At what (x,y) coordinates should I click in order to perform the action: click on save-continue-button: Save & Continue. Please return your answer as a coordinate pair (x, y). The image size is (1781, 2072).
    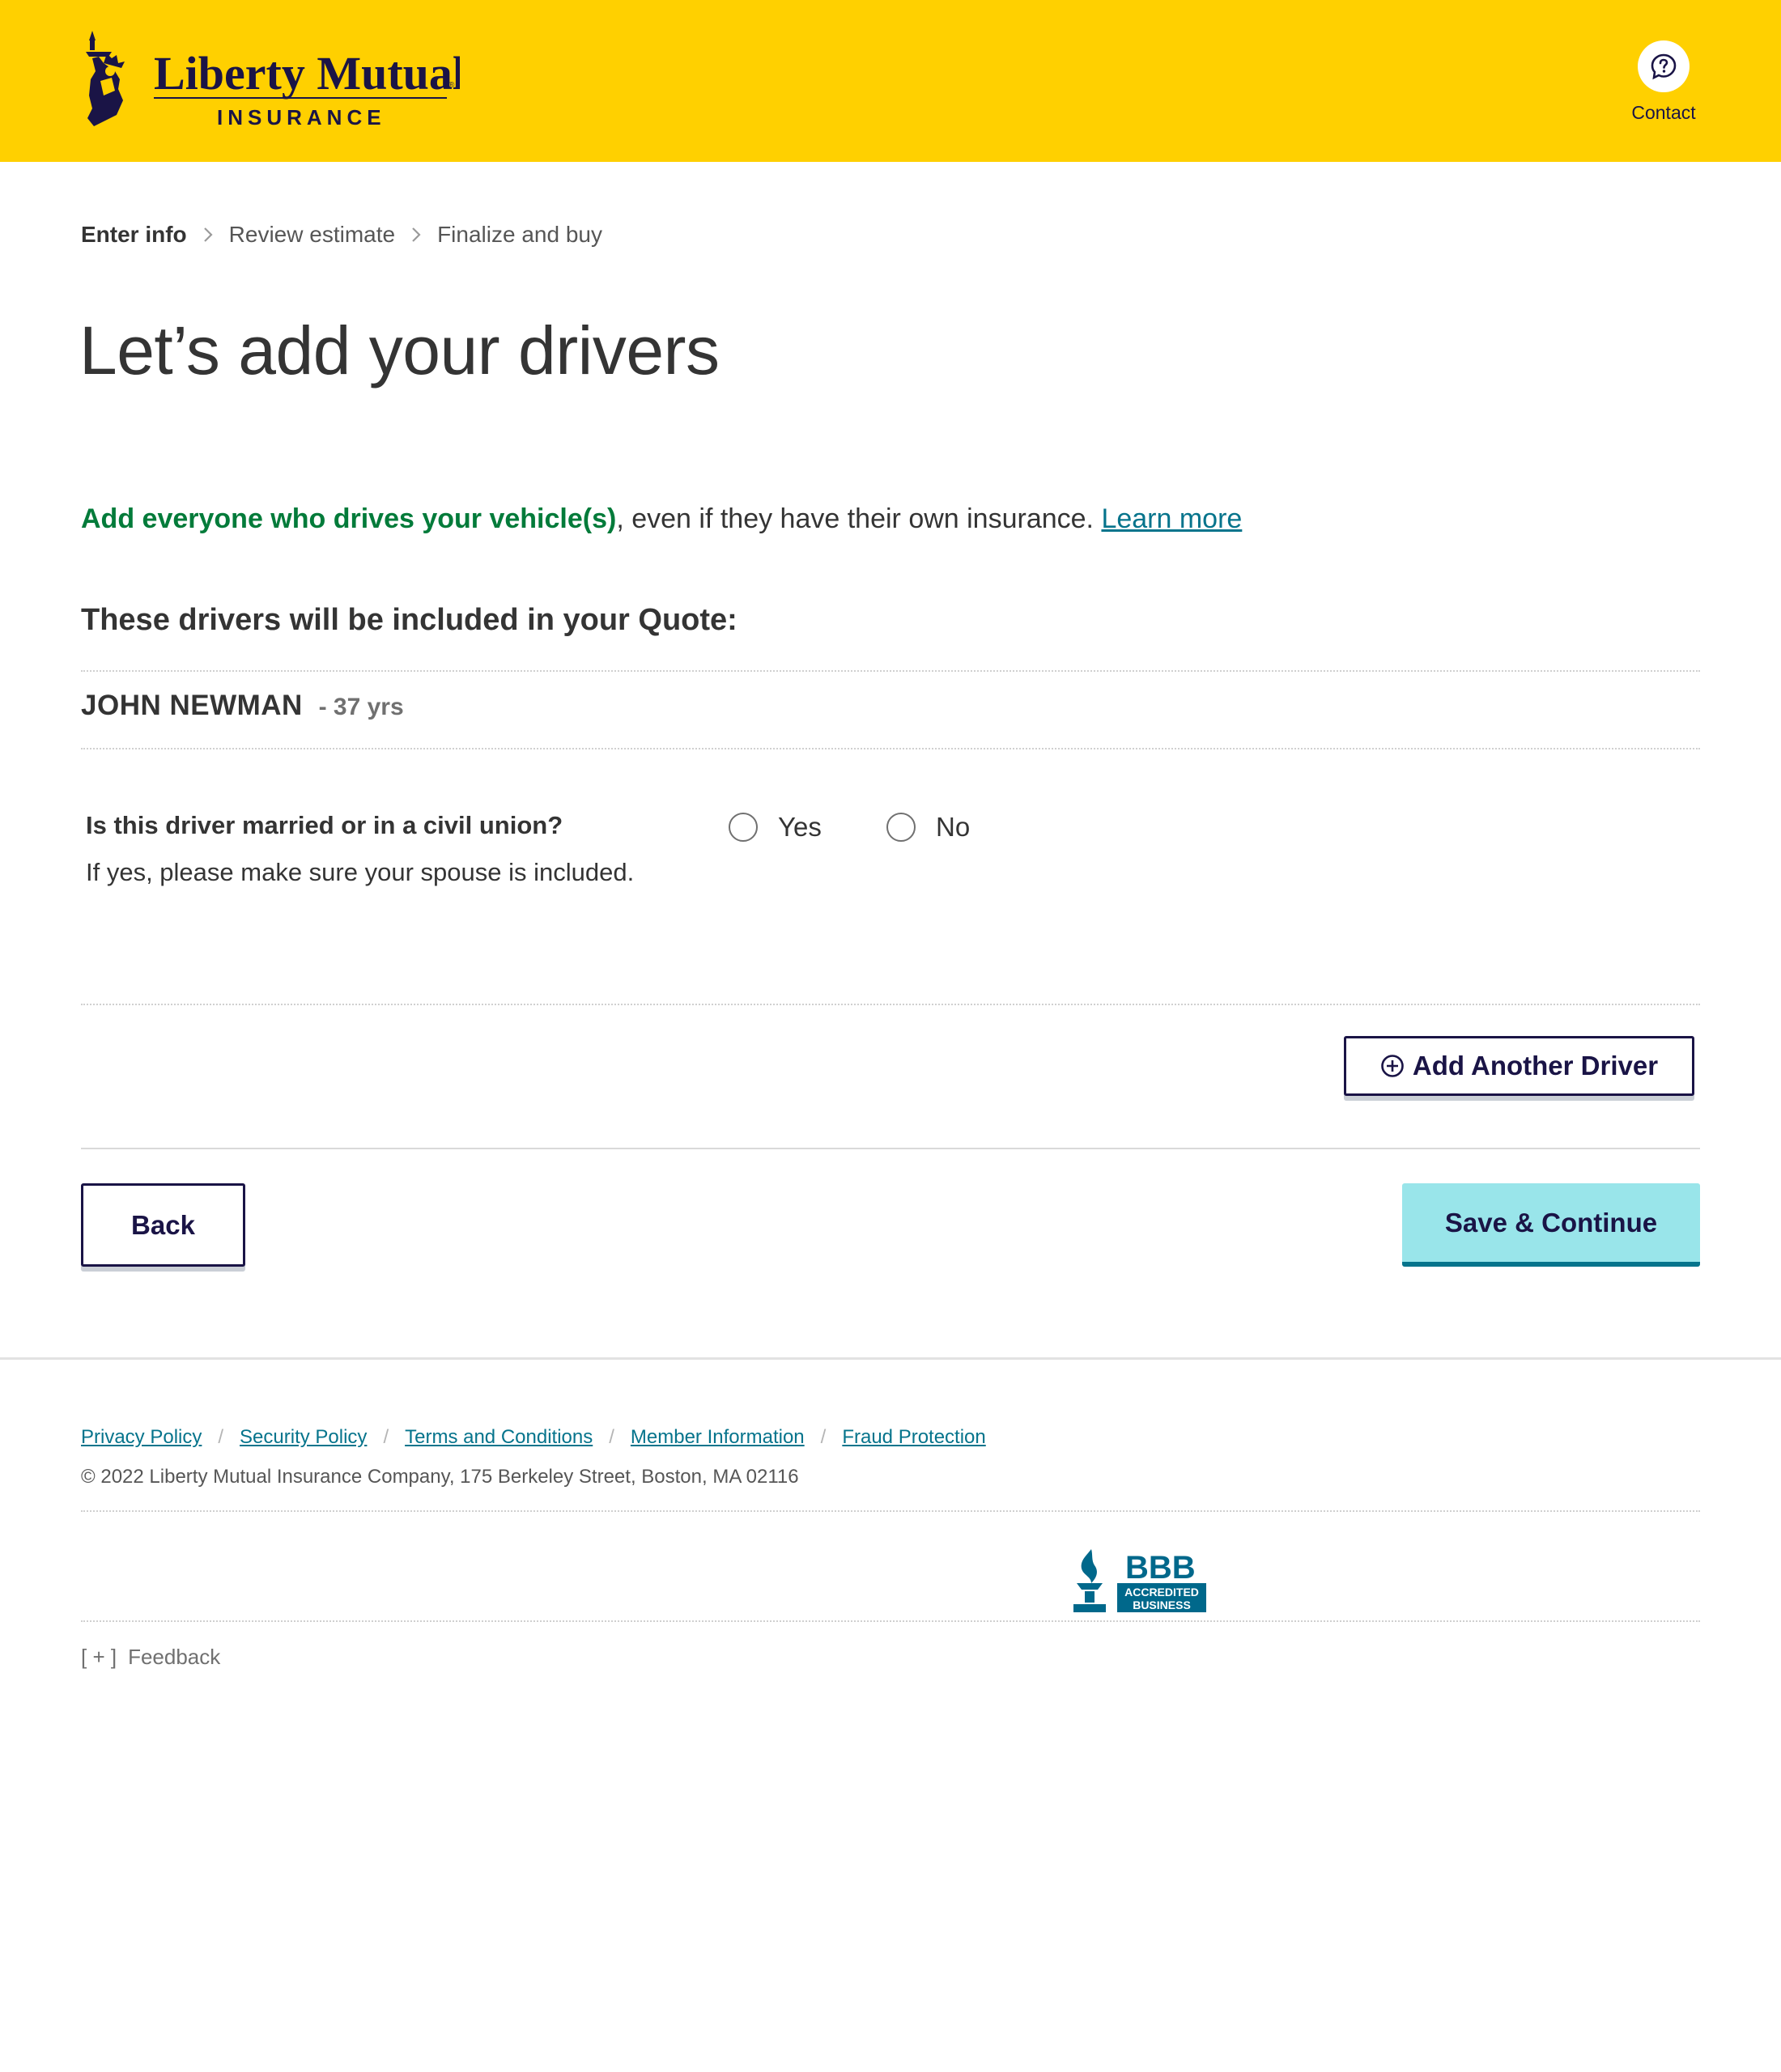
    Looking at the image, I should click on (1551, 1225).